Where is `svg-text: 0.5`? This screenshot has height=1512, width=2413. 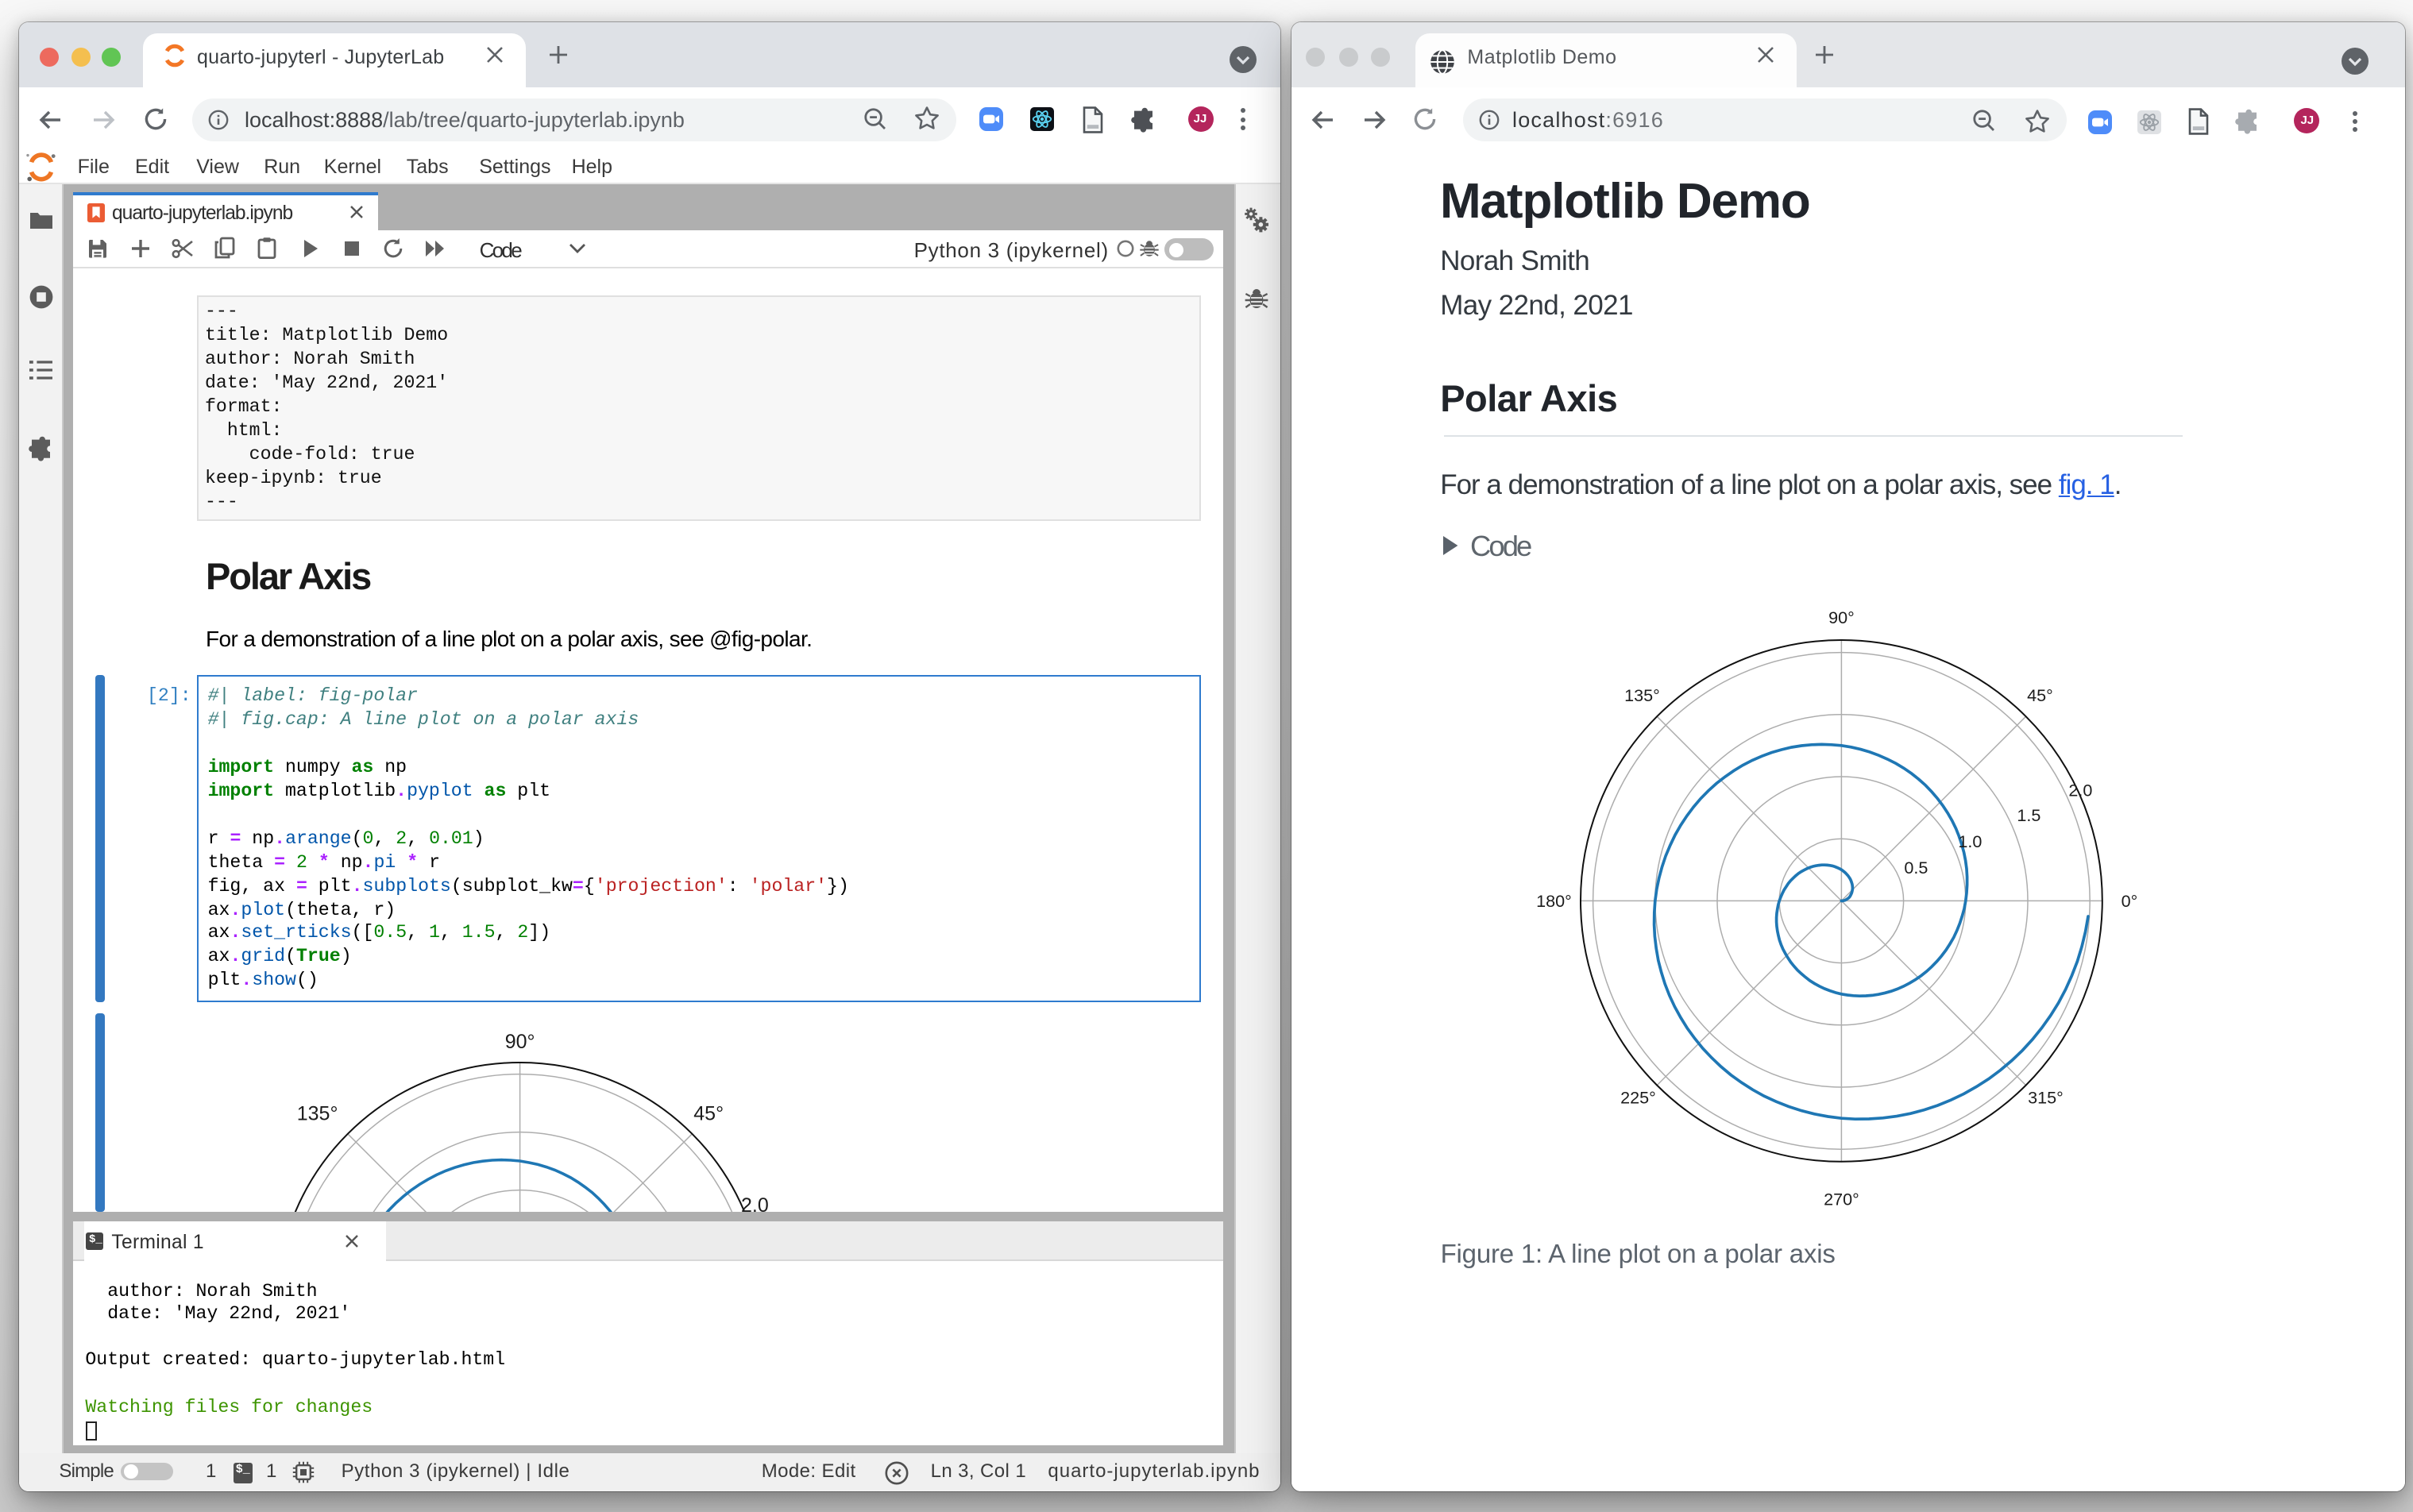
svg-text: 0.5 is located at coordinates (1916, 867).